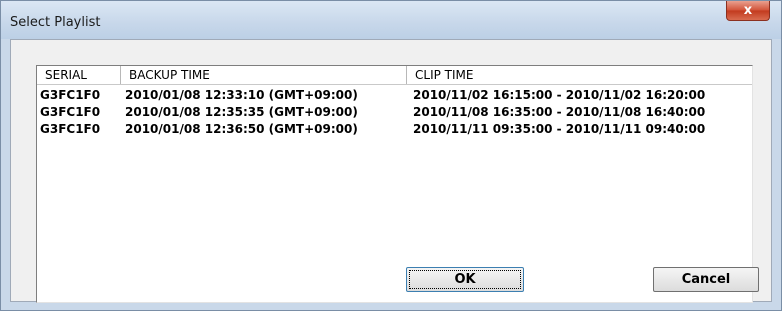 The width and height of the screenshot is (782, 311). Describe the element at coordinates (241, 95) in the screenshot. I see `cell-backup-time: 2010/01/08 12:33:10 (GMT+09:00)` at that location.